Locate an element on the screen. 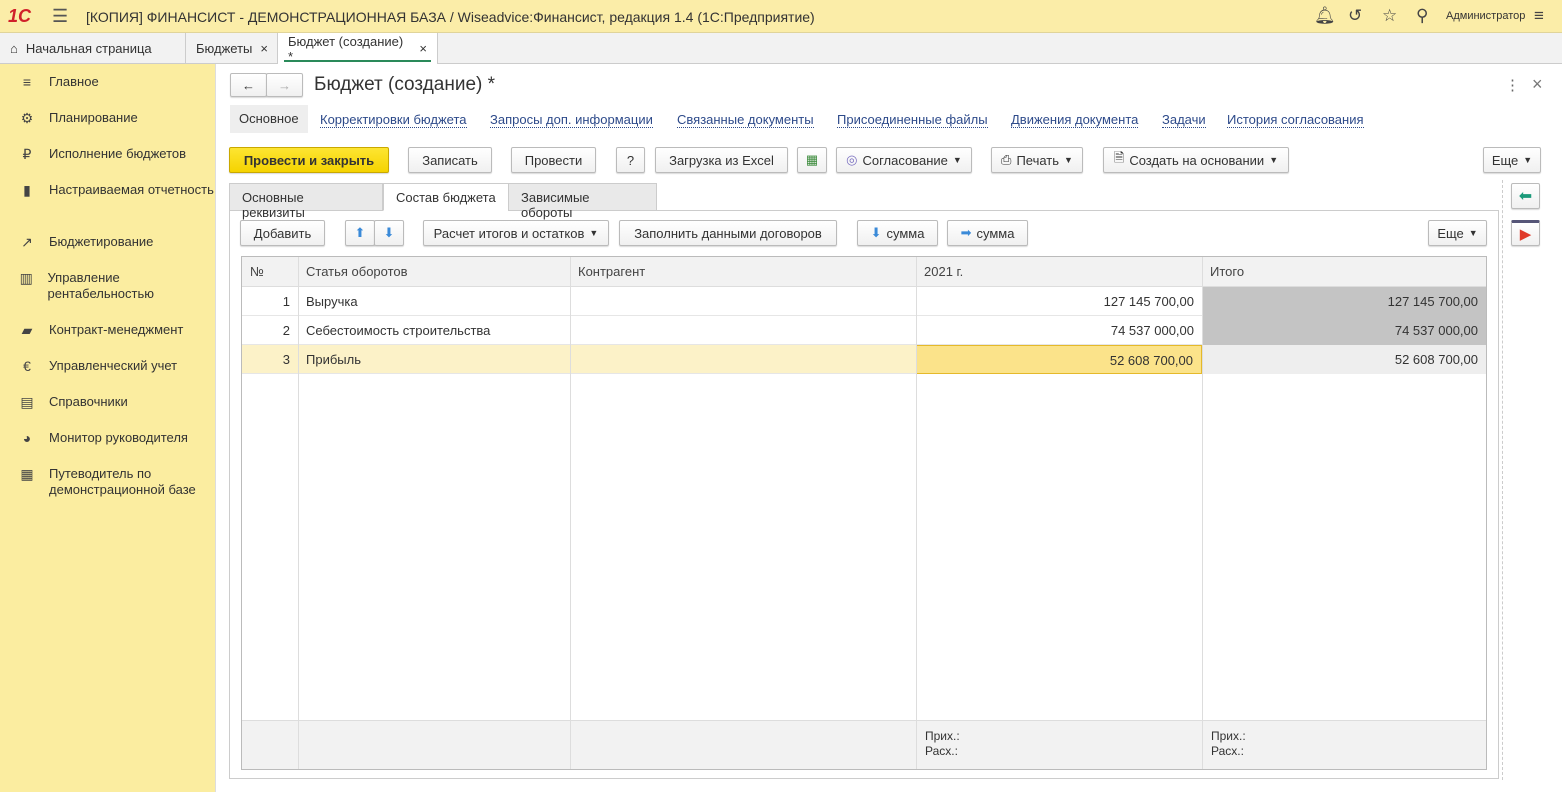  sidebar-item-guide: ▦ Путеводитель по демонстрационной базе is located at coordinates (108, 482).